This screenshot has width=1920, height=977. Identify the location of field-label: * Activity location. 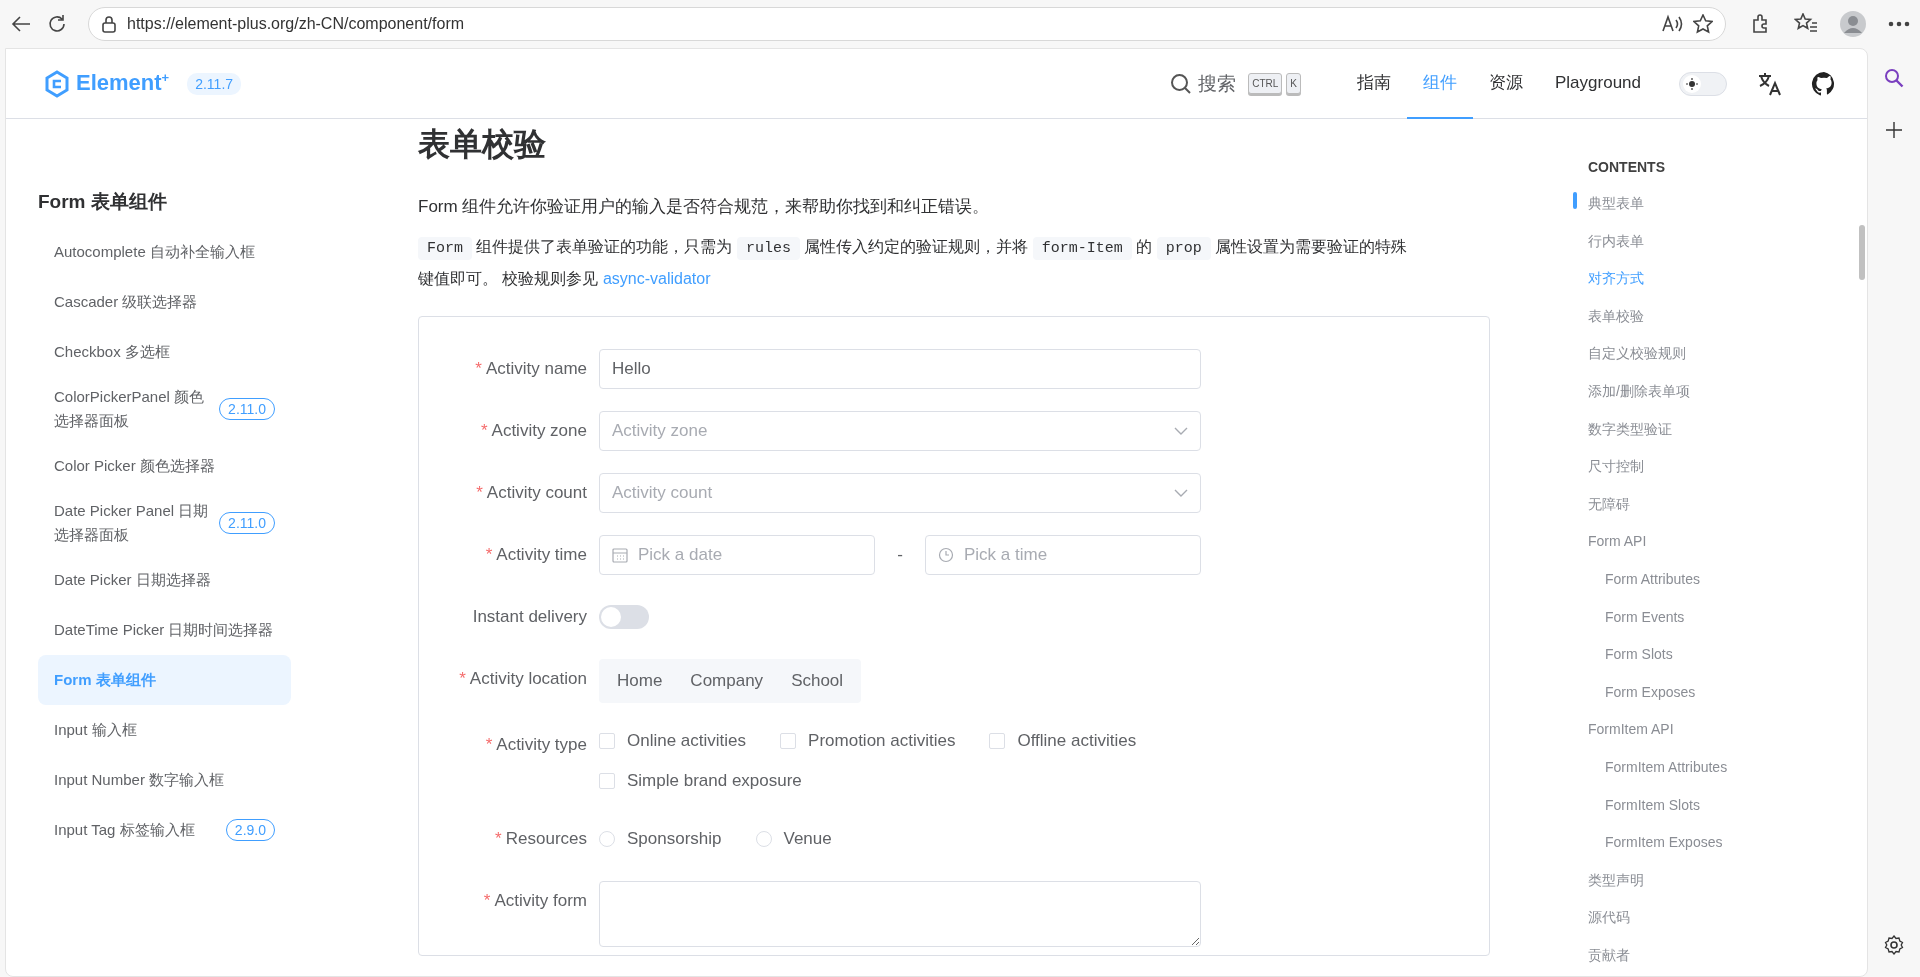
(523, 679).